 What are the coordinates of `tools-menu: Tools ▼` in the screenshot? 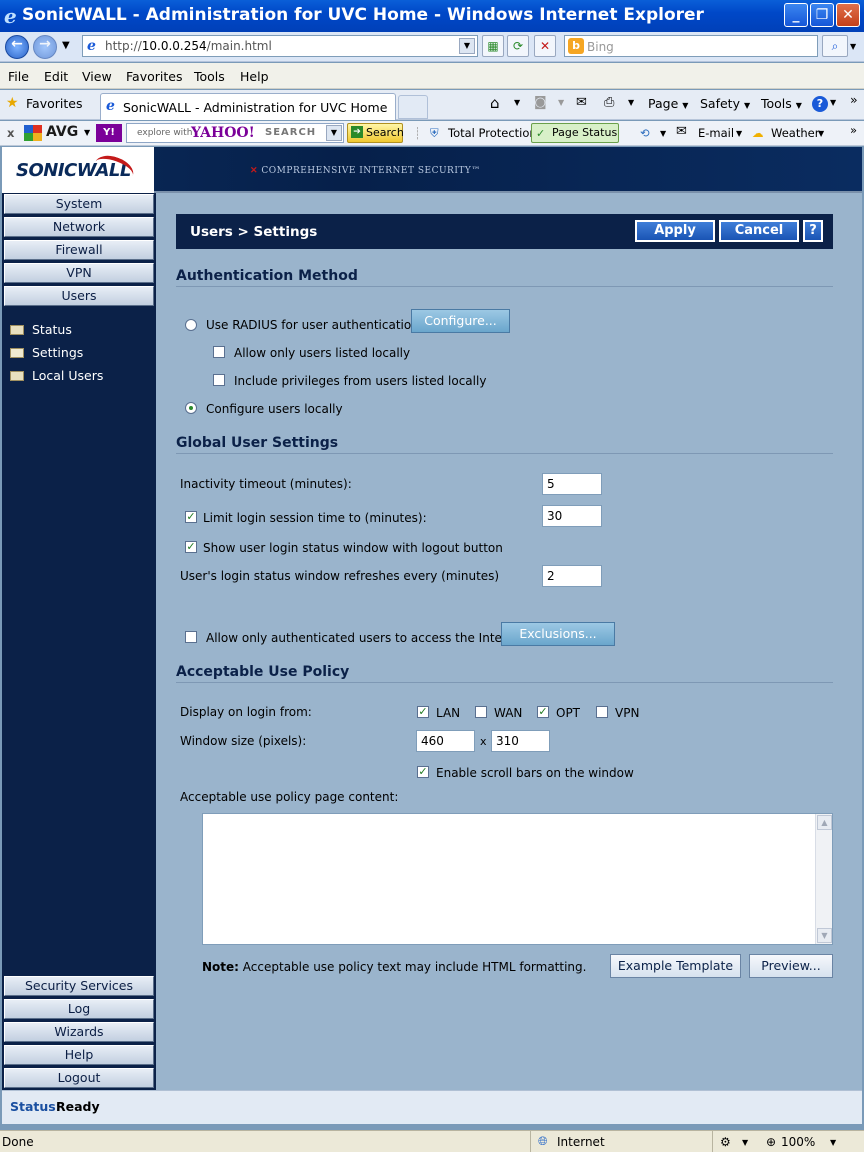 It's located at (781, 103).